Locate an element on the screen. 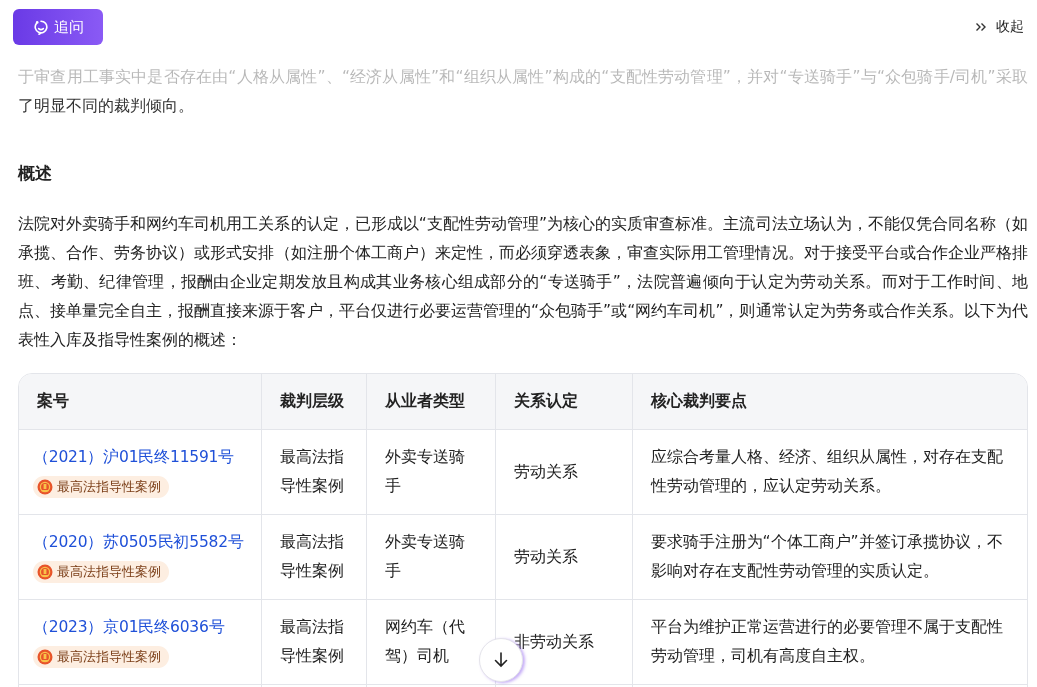 This screenshot has width=1037, height=687. column-header: 核心裁判要点 is located at coordinates (829, 402).